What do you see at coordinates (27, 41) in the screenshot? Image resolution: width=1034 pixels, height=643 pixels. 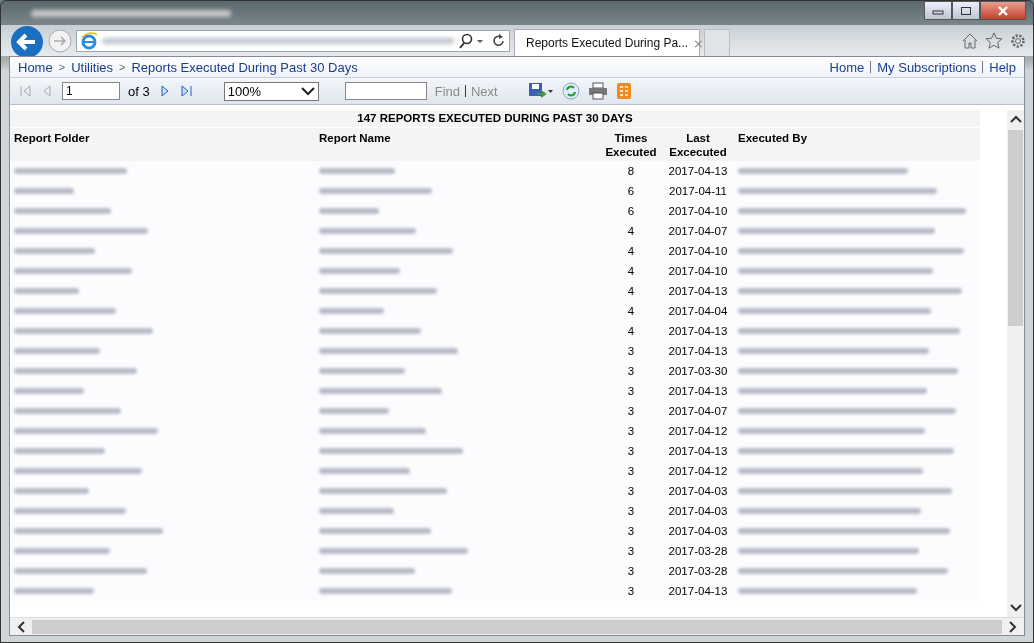 I see `back-button` at bounding box center [27, 41].